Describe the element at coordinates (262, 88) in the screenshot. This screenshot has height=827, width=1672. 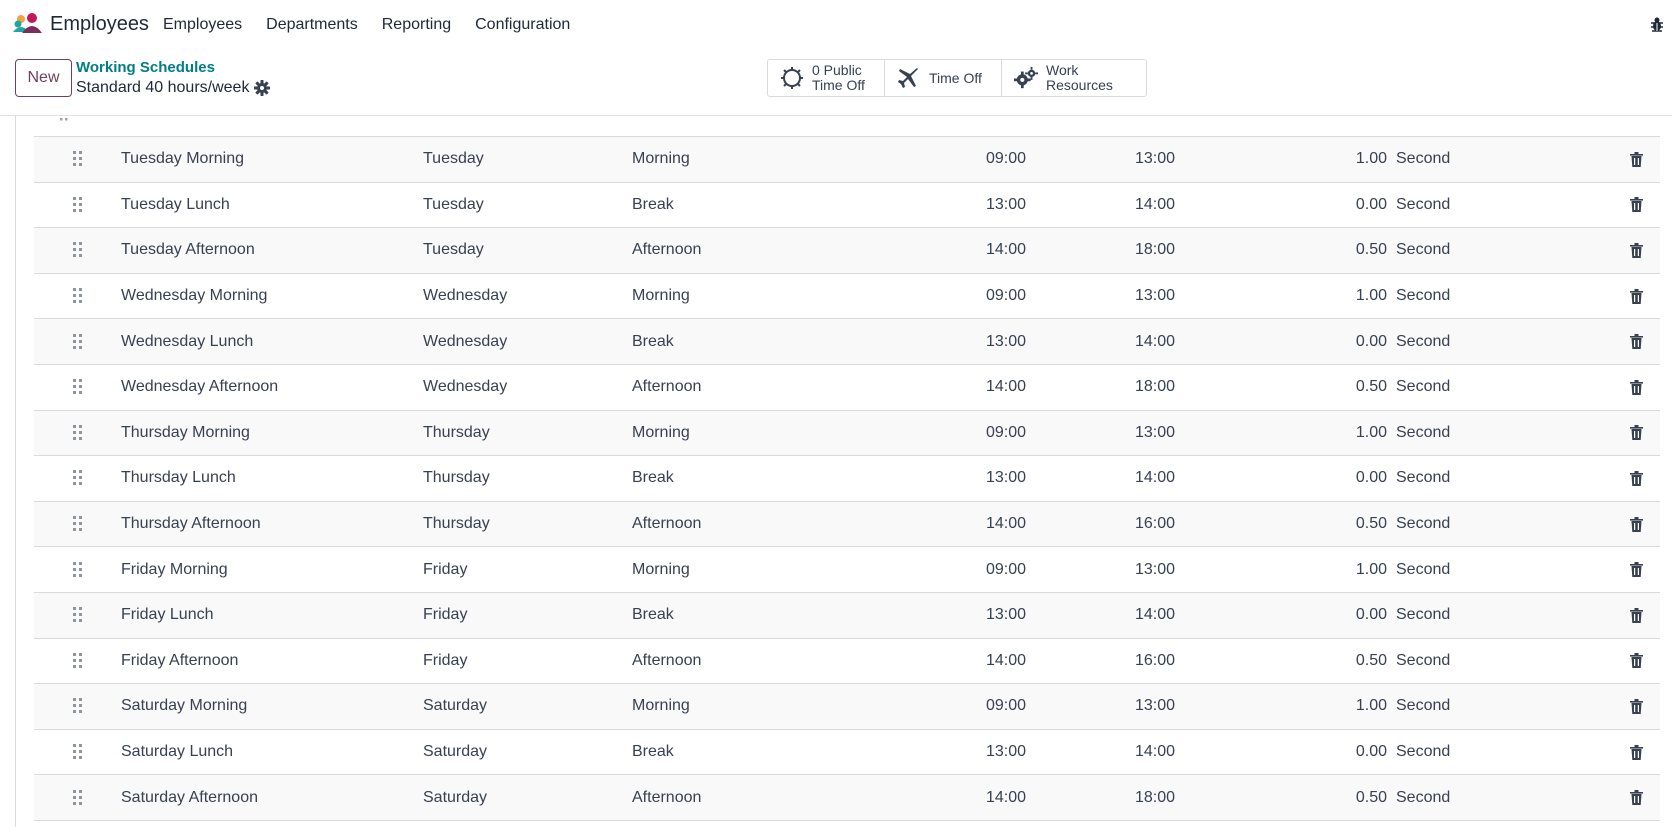
I see `gear-icon` at that location.